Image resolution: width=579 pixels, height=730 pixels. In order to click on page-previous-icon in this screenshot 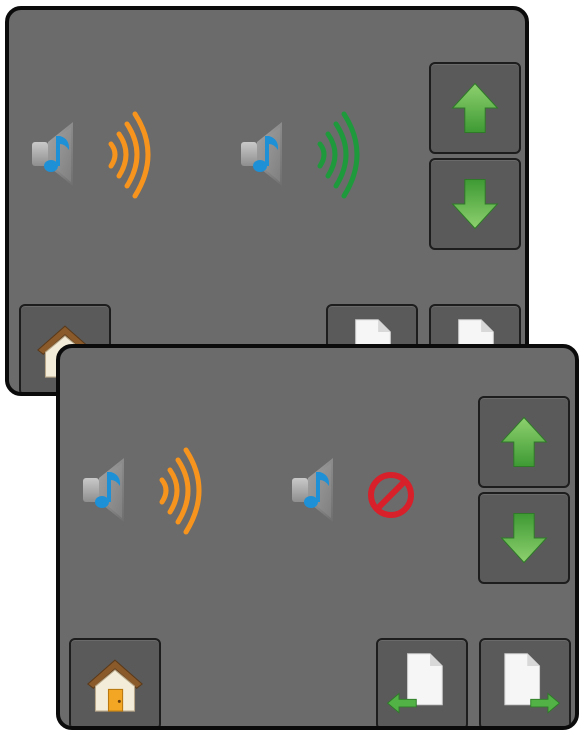, I will do `click(414, 683)`.